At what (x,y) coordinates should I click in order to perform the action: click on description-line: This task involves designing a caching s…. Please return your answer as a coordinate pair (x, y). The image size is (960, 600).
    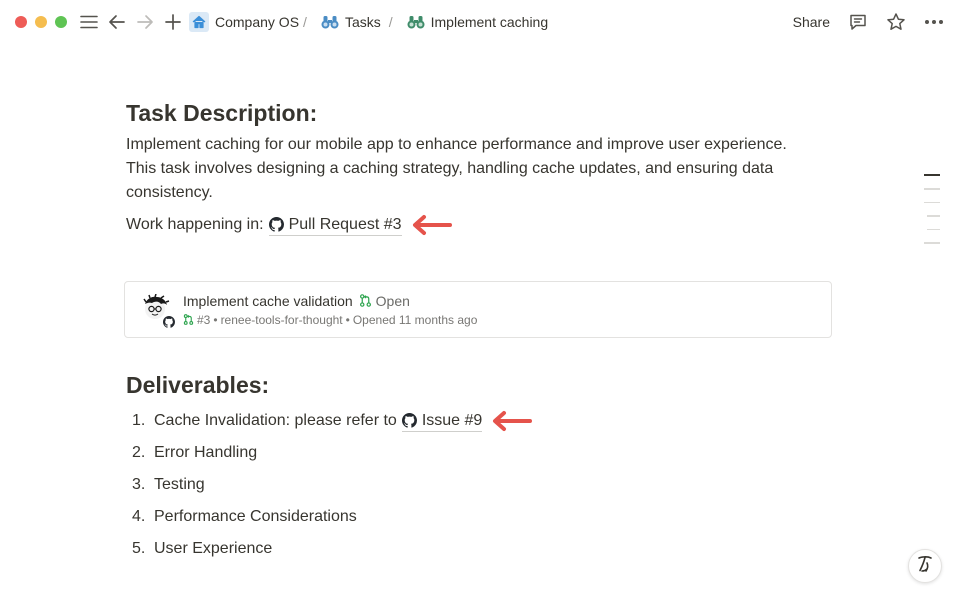
    Looking at the image, I should click on (450, 168).